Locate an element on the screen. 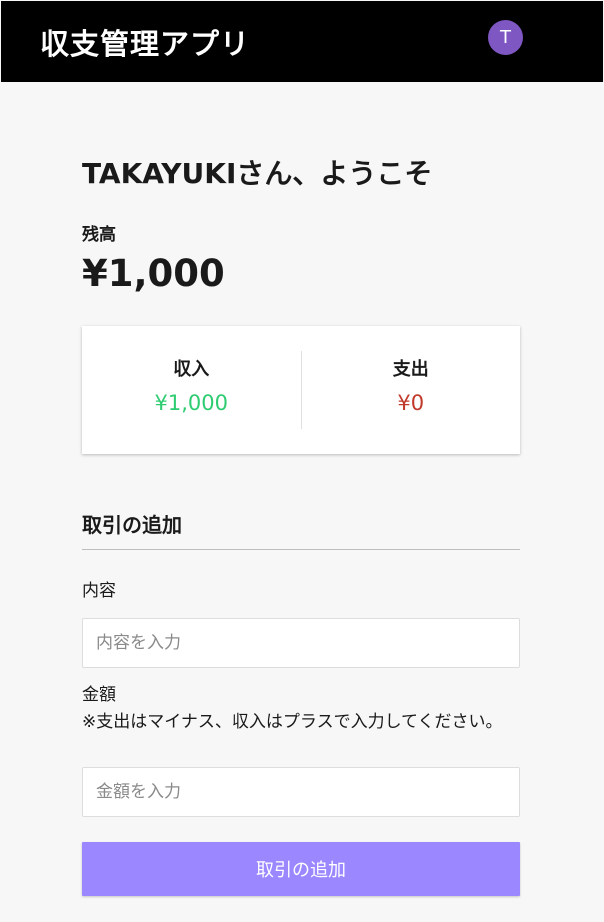 The width and height of the screenshot is (604, 922). app-title: 収支管理アプリ is located at coordinates (145, 44).